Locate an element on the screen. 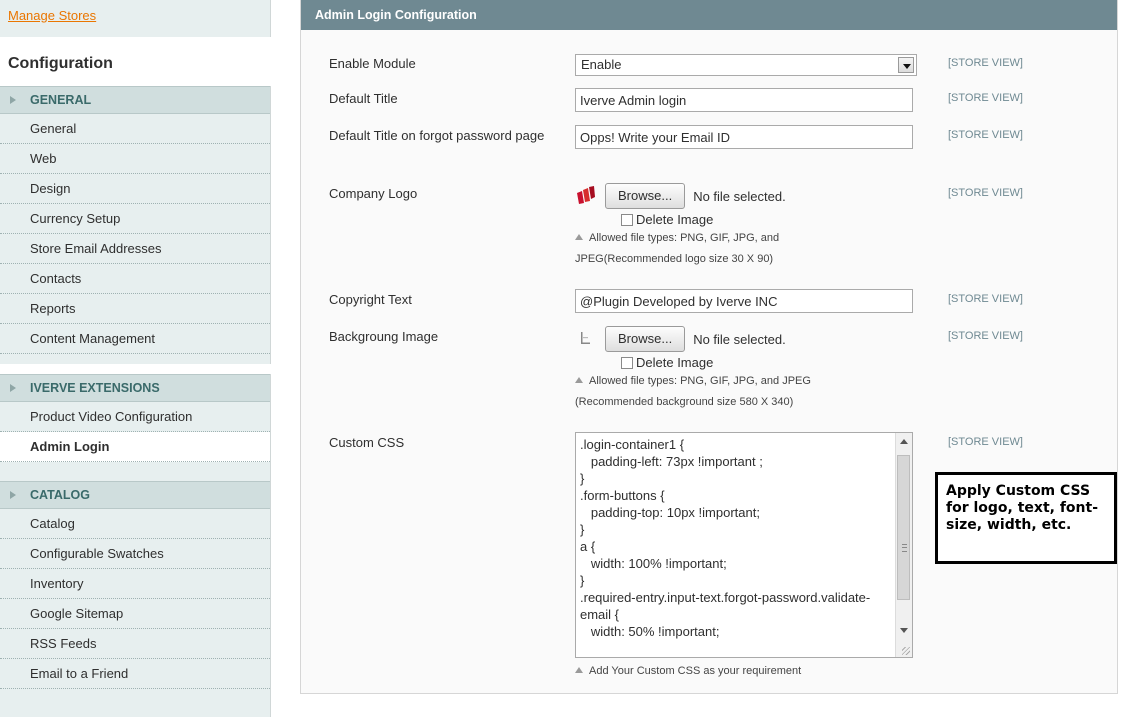 The height and width of the screenshot is (717, 1128). field-label: Backgroung Image is located at coordinates (384, 336).